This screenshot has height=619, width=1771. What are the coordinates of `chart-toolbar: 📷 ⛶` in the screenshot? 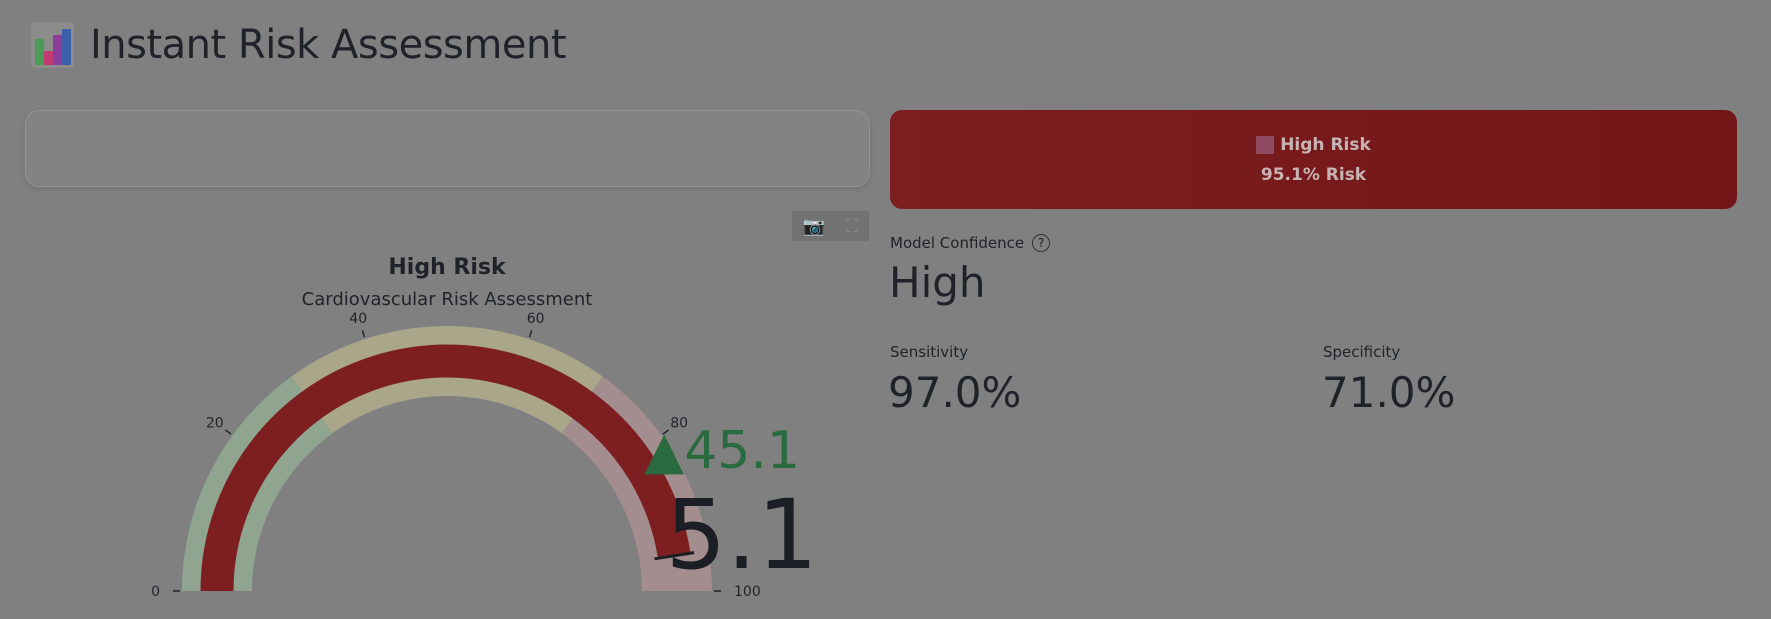 It's located at (830, 226).